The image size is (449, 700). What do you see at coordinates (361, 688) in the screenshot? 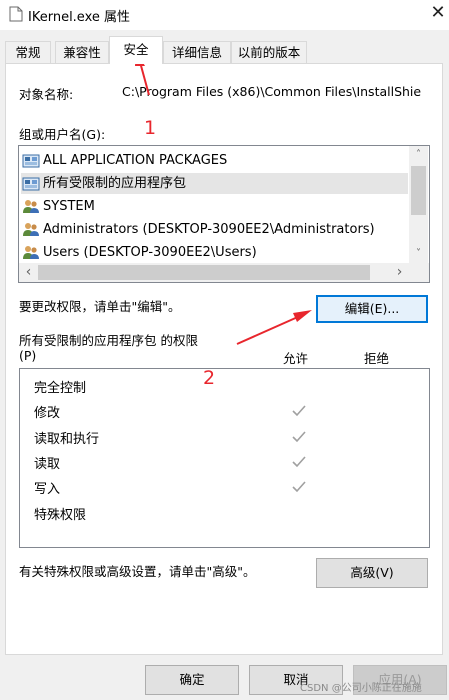
I see `watermark: CSDN @公司小陈正在施施` at bounding box center [361, 688].